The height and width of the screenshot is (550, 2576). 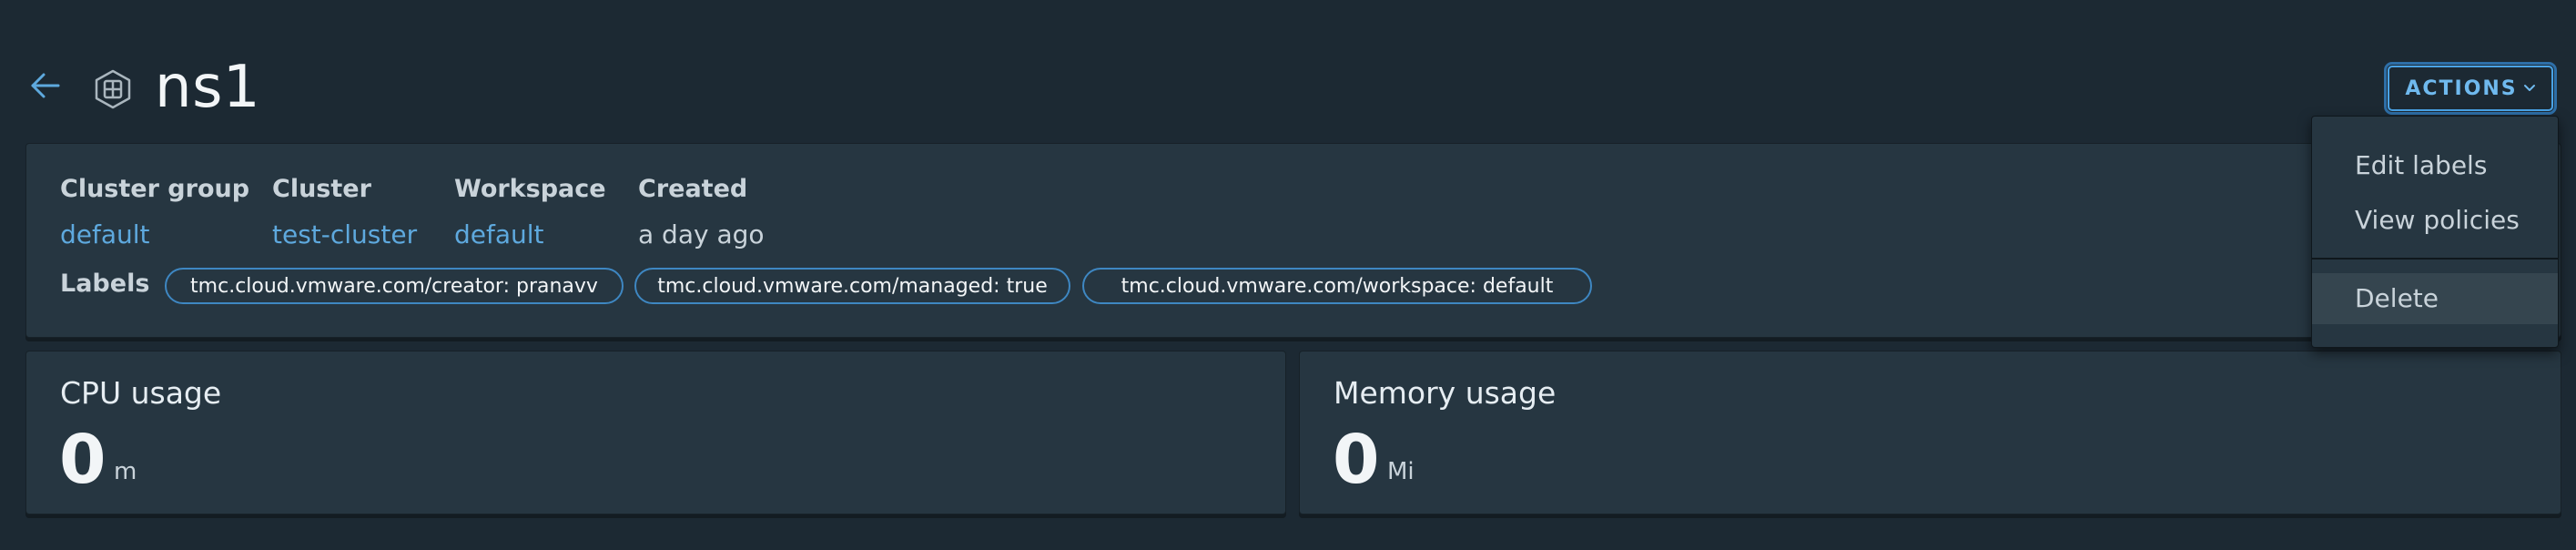 What do you see at coordinates (693, 189) in the screenshot?
I see `created-label: Created` at bounding box center [693, 189].